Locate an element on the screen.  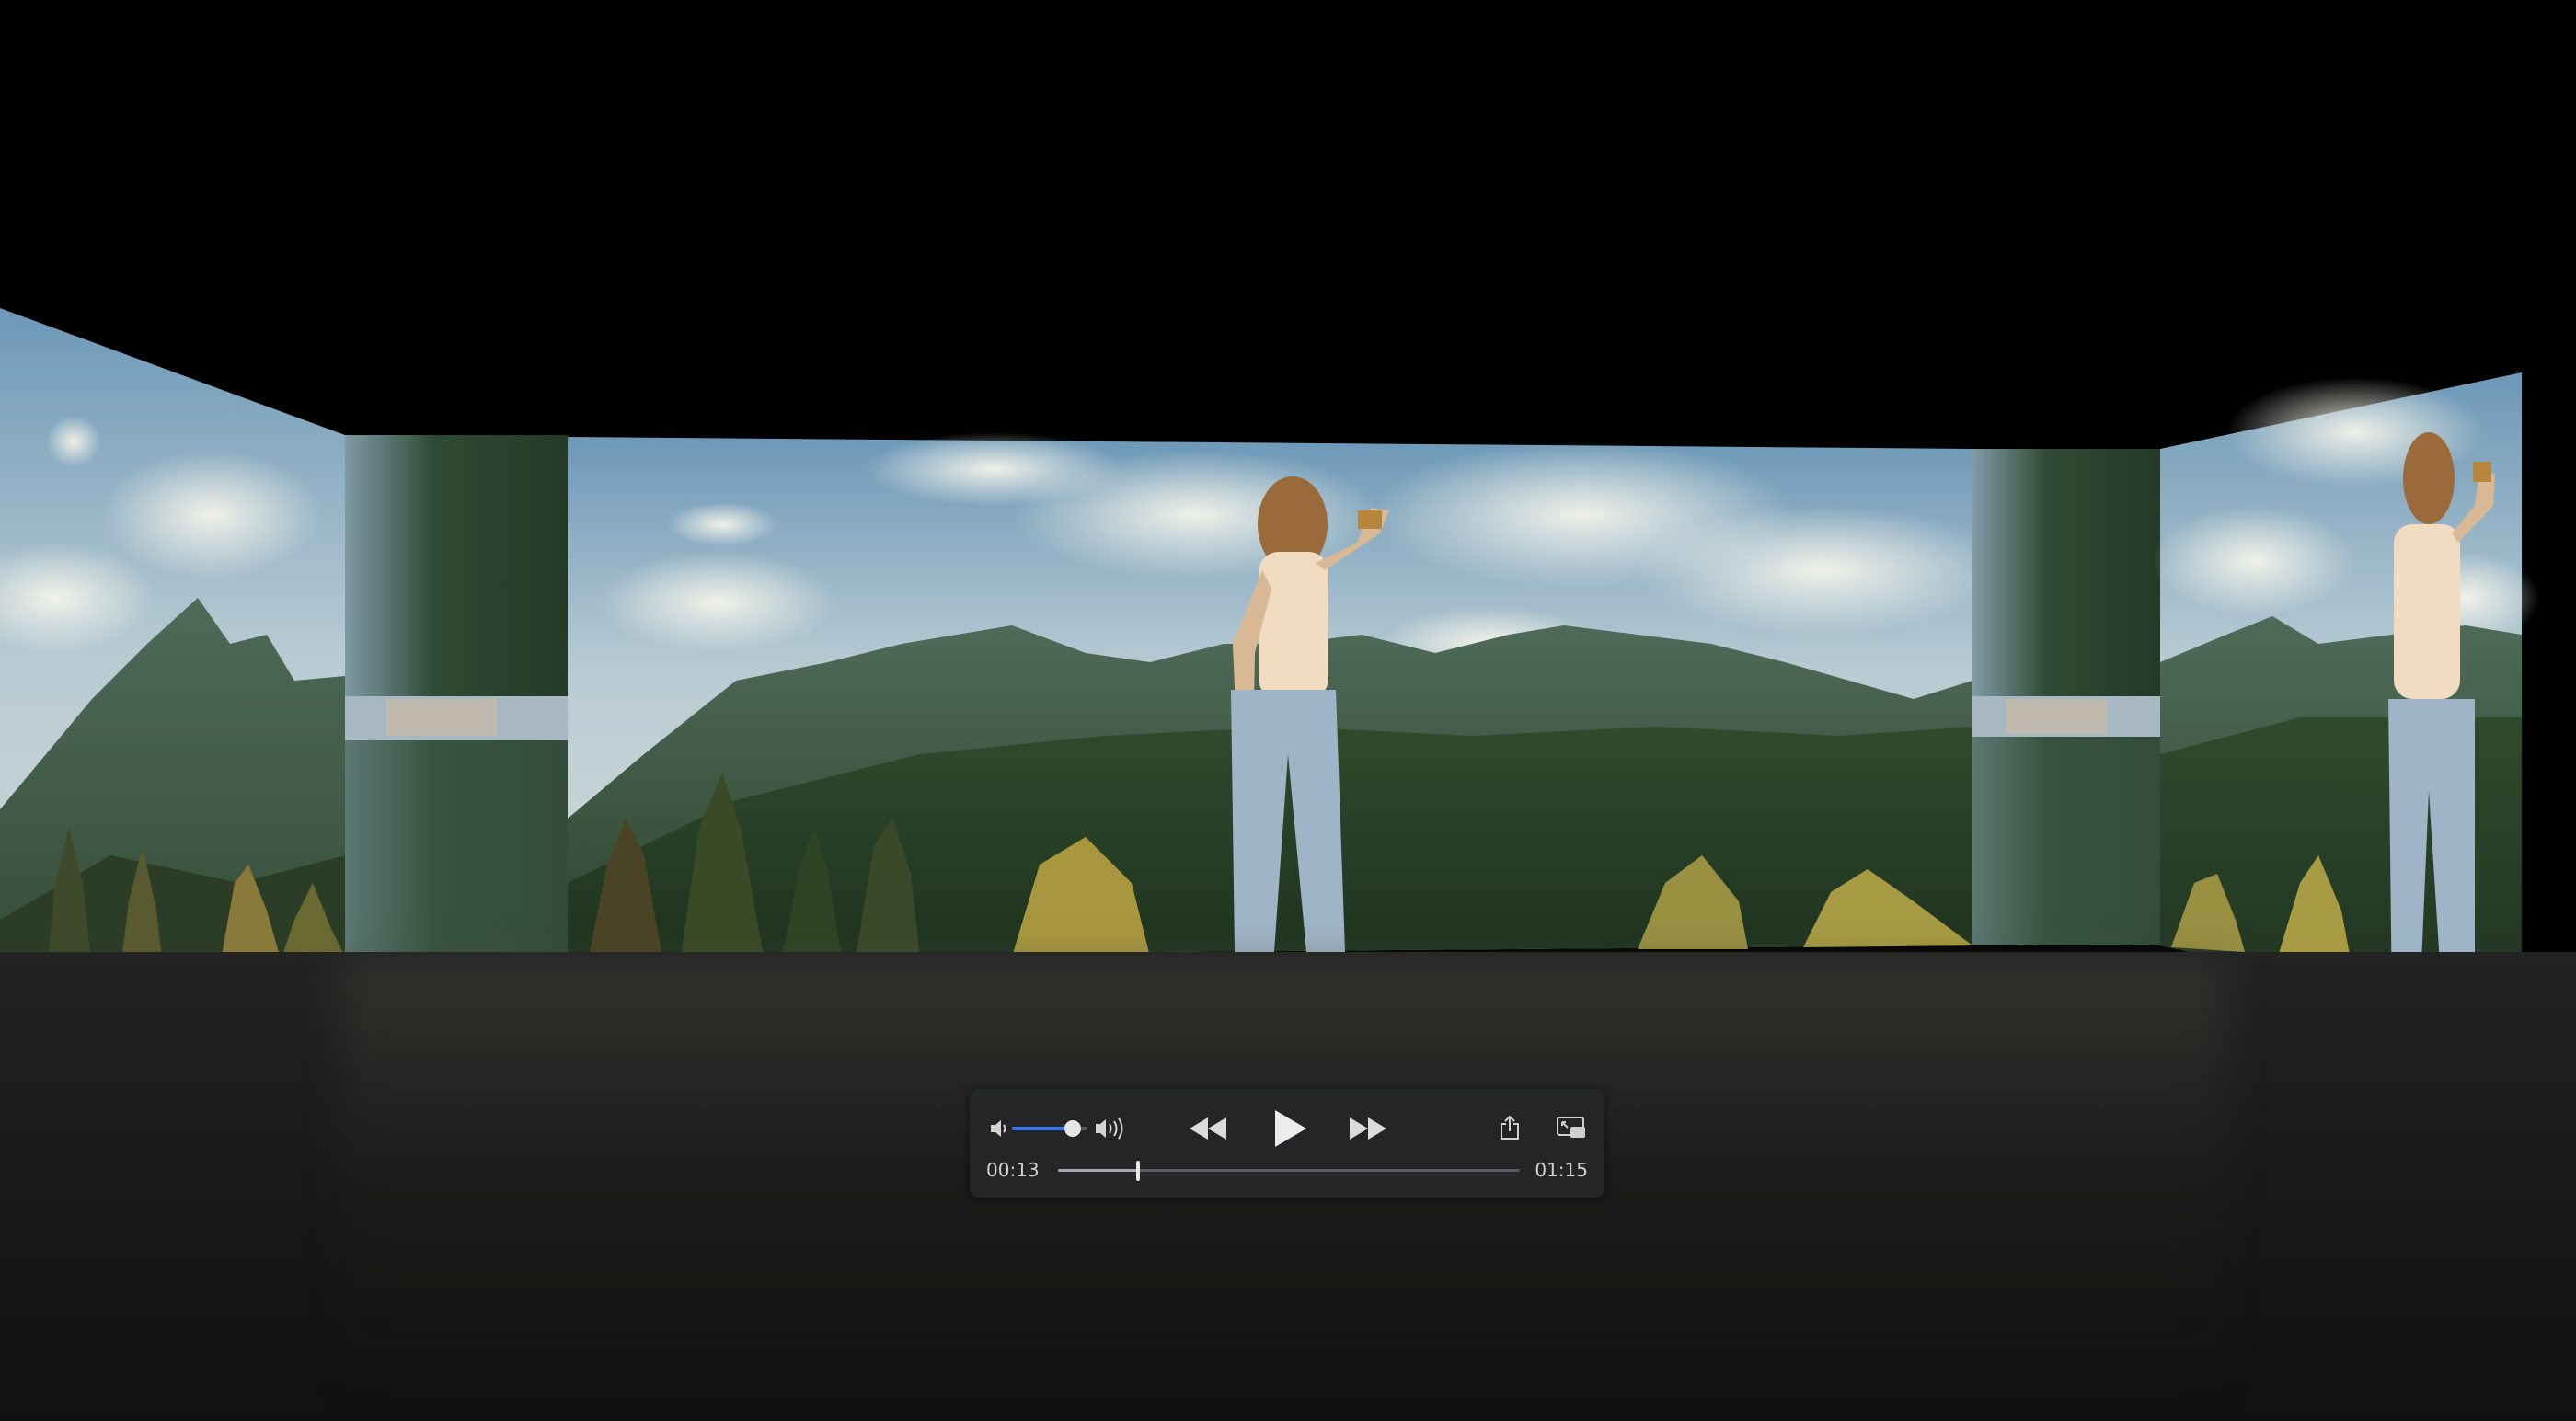
fast-forward-icon is located at coordinates (1368, 1128).